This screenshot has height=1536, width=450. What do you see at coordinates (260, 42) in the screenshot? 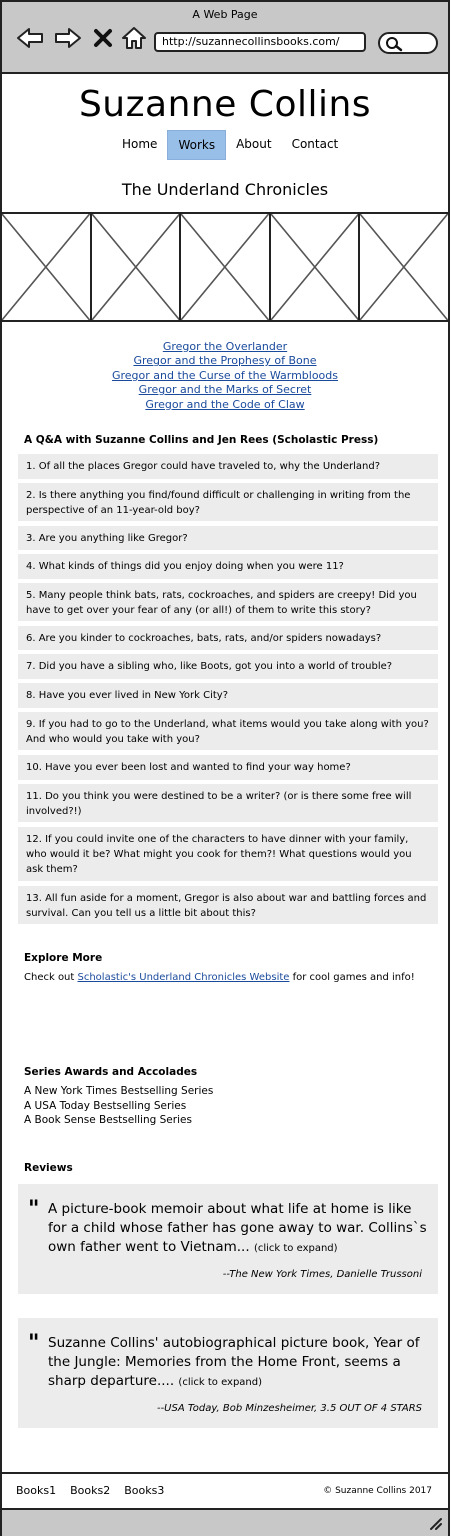
I see `address-bar: http://suzannecollinsbooks.com/` at bounding box center [260, 42].